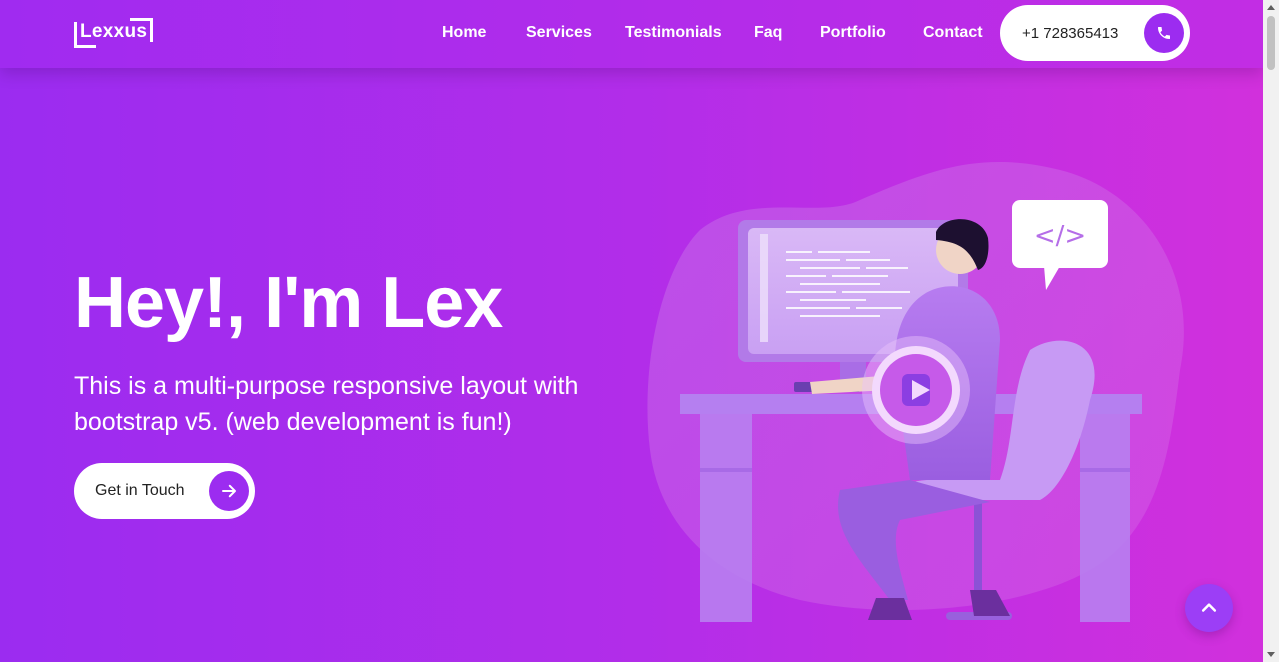 The image size is (1279, 662). I want to click on phone-icon, so click(1164, 33).